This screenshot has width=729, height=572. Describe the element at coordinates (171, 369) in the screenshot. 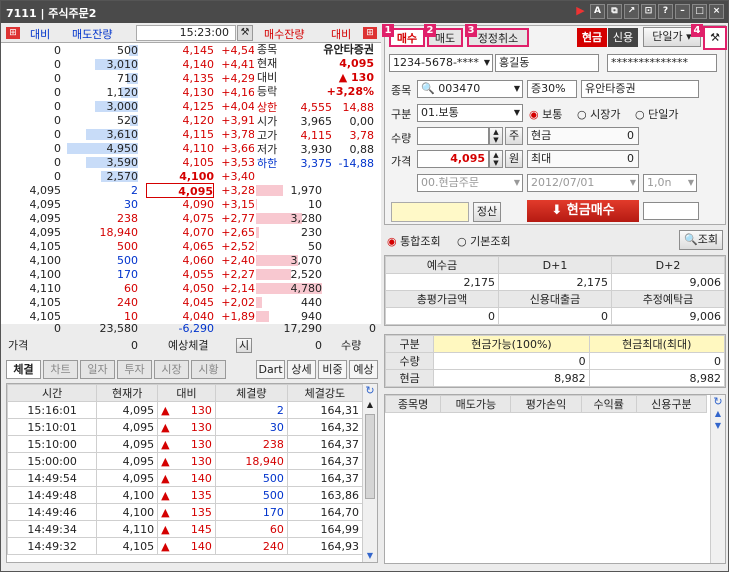

I see `bottom-tab: 시장` at that location.